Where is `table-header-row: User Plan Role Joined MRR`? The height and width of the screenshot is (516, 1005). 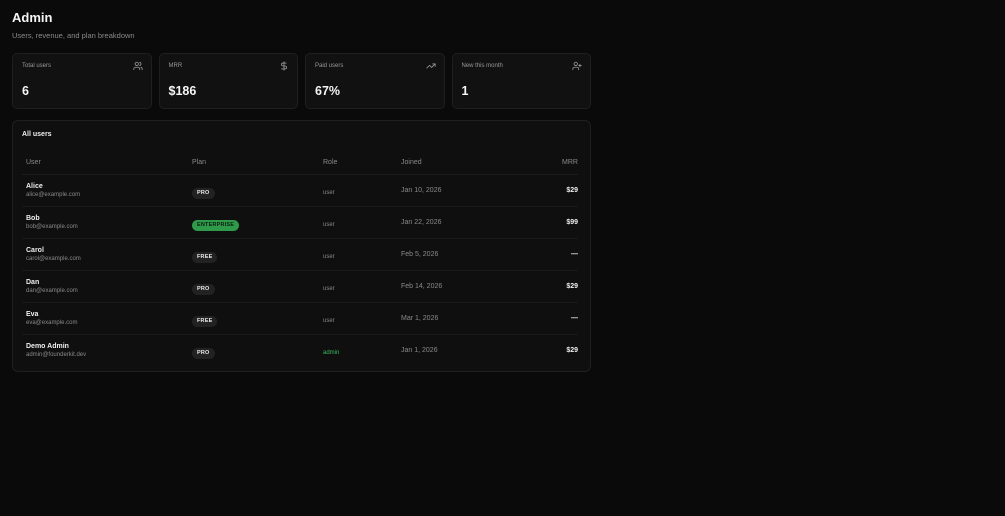 table-header-row: User Plan Role Joined MRR is located at coordinates (300, 163).